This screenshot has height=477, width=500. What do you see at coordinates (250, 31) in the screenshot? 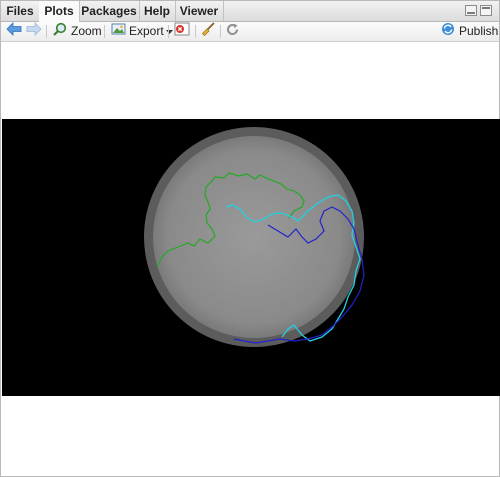
I see `plots-toolbar: Zoom Export Publish` at bounding box center [250, 31].